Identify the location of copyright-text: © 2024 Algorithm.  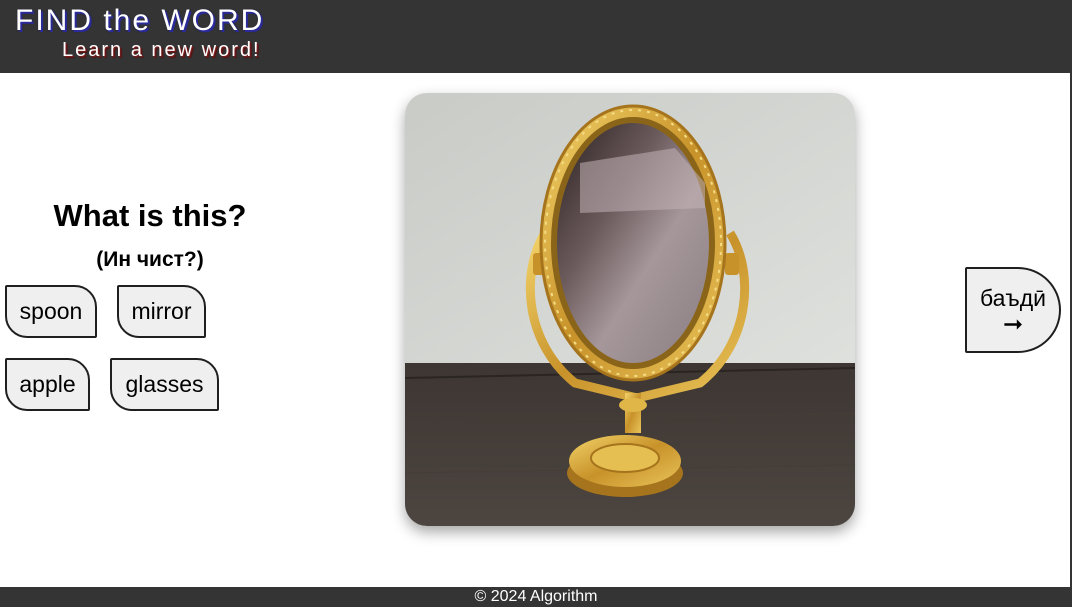
(536, 596).